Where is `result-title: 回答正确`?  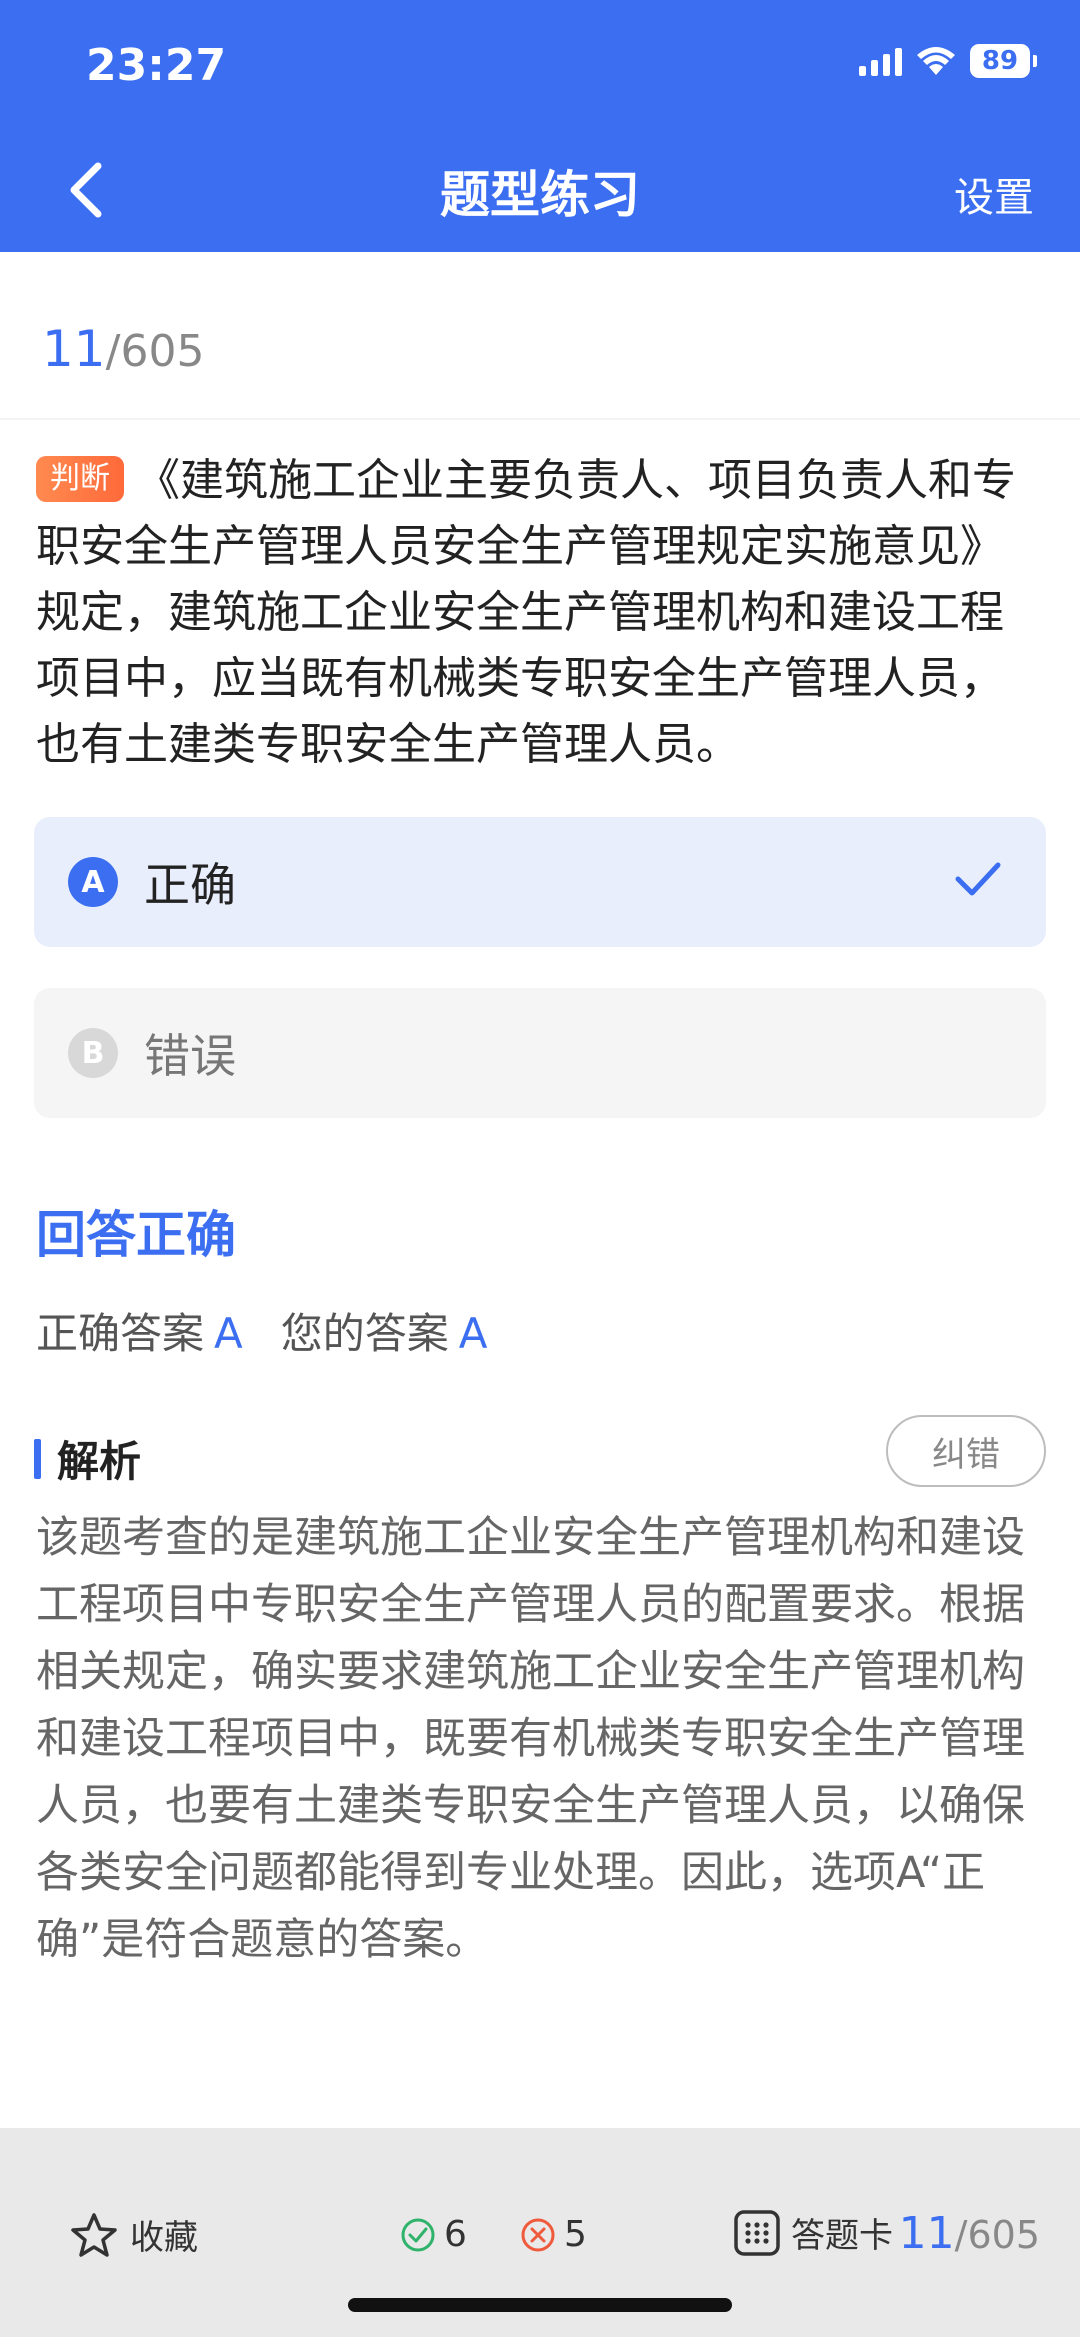 result-title: 回答正确 is located at coordinates (136, 1235).